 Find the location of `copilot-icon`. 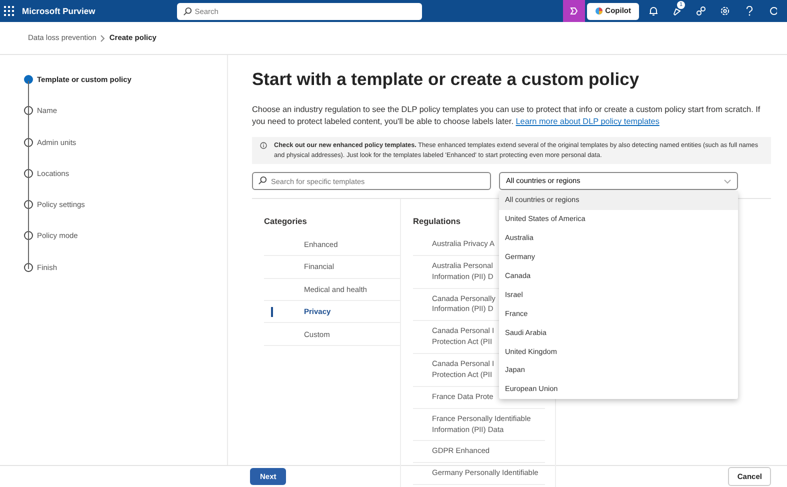

copilot-icon is located at coordinates (574, 11).